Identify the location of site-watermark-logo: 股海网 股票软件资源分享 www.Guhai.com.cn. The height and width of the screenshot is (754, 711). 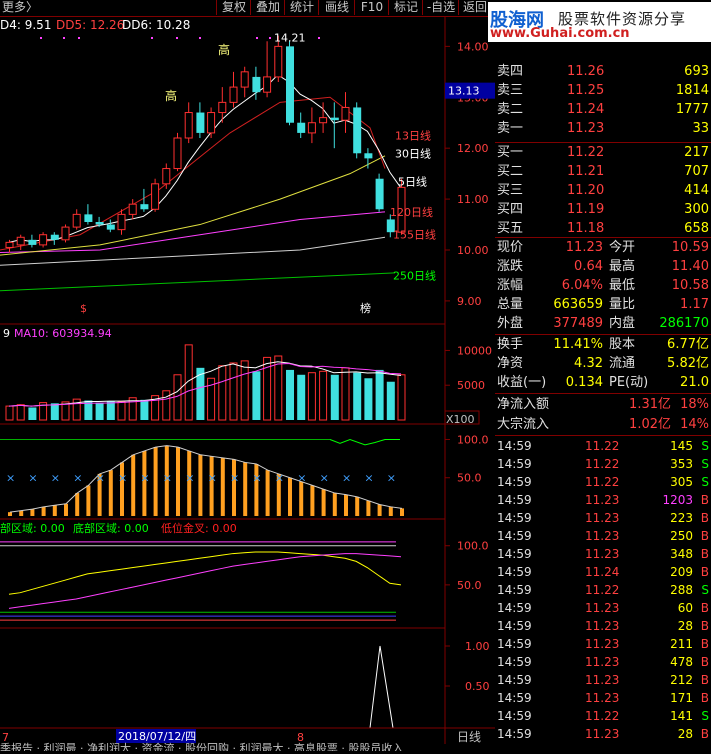
(599, 22).